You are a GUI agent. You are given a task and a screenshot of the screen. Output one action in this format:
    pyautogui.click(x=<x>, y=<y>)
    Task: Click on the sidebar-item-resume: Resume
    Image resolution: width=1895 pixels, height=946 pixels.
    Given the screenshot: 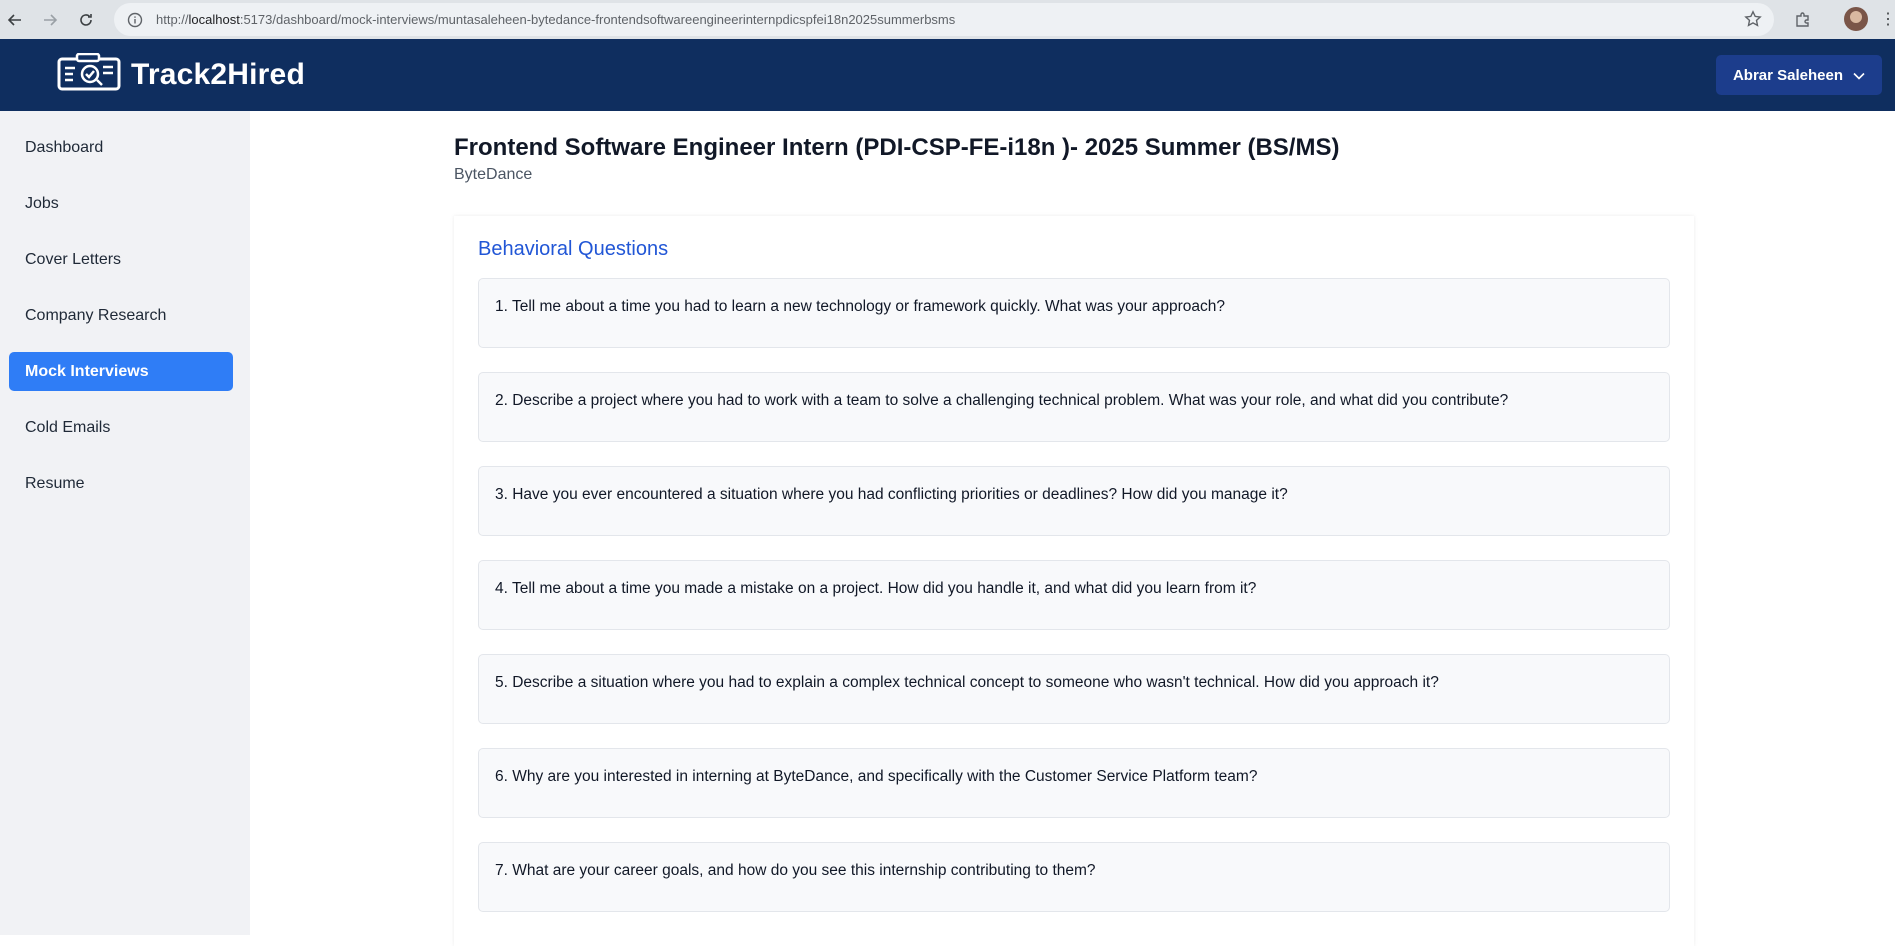 What is the action you would take?
    pyautogui.click(x=121, y=483)
    